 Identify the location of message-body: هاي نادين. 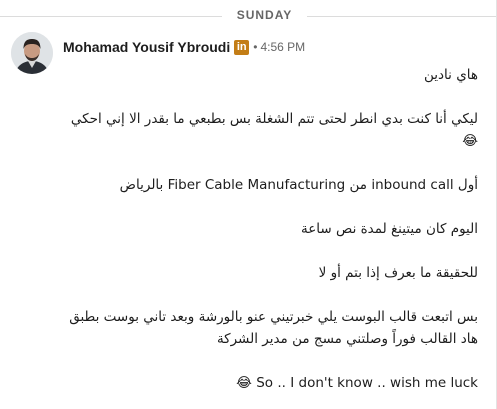
(450, 75).